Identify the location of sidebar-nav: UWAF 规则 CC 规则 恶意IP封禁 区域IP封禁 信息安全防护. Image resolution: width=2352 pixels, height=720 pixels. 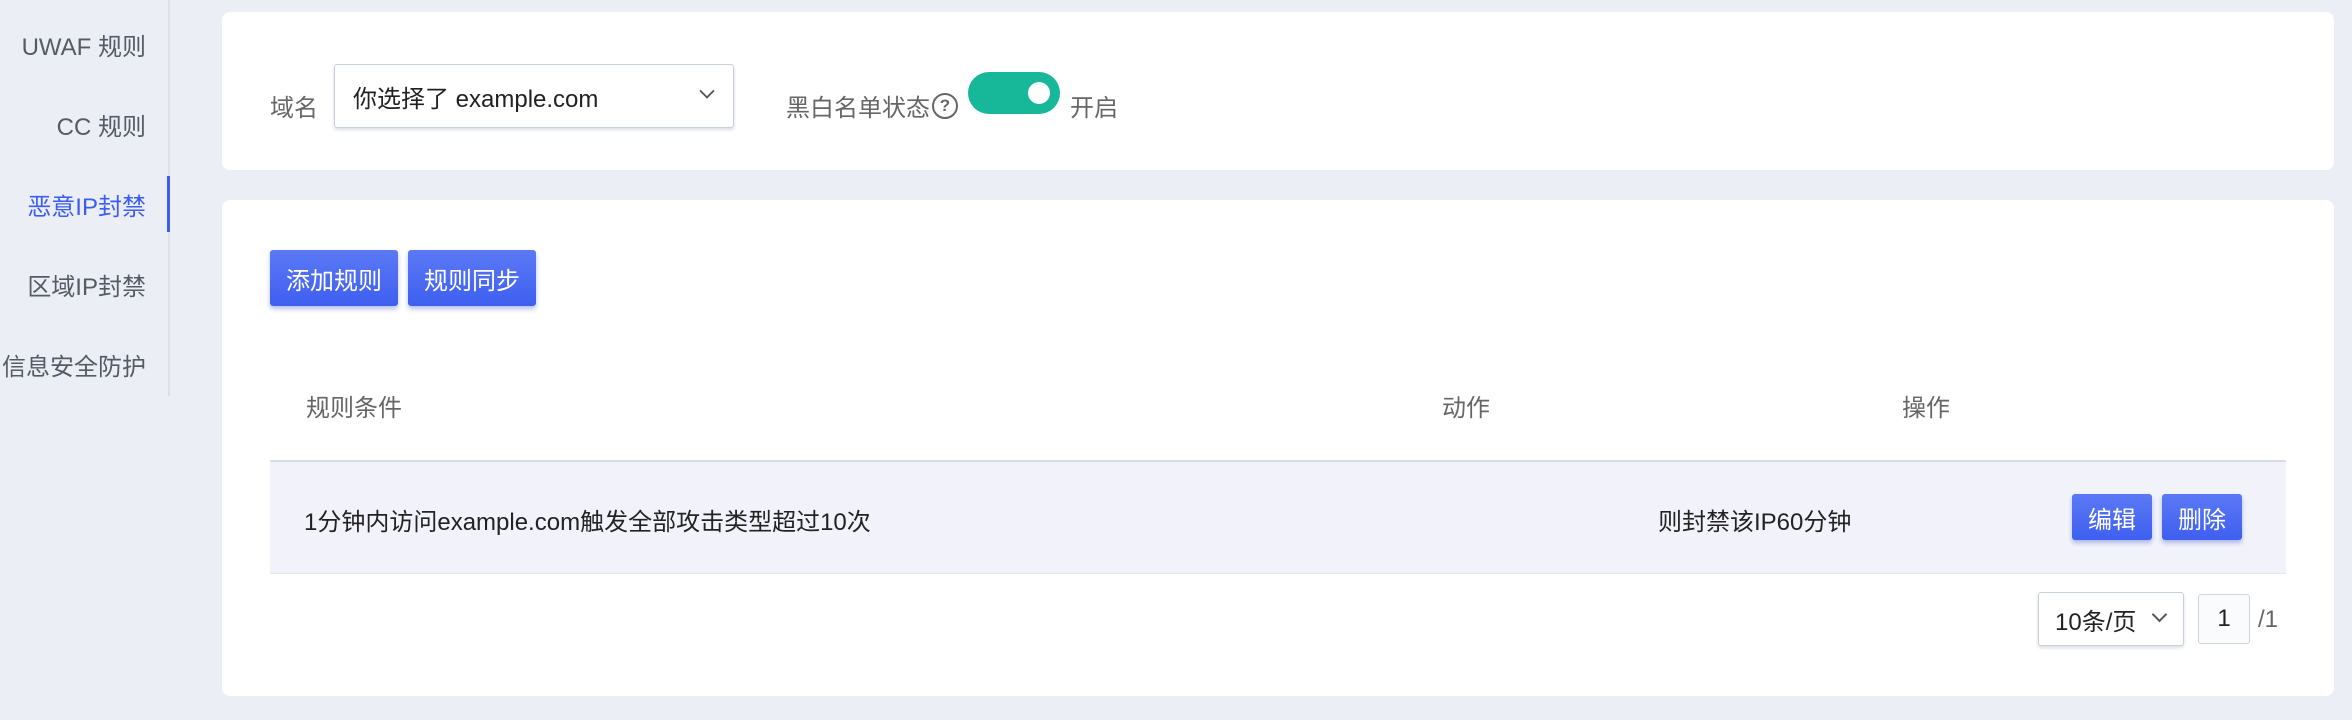
(85, 198).